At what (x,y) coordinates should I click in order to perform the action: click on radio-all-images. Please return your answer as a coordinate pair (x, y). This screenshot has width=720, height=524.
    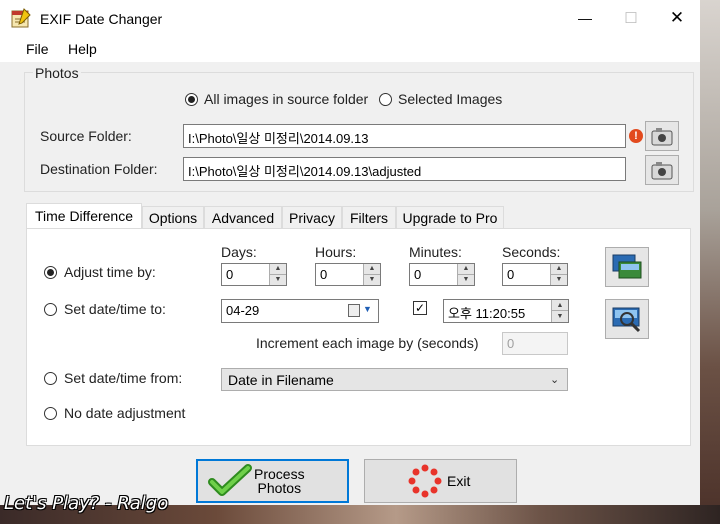
    Looking at the image, I should click on (191, 99).